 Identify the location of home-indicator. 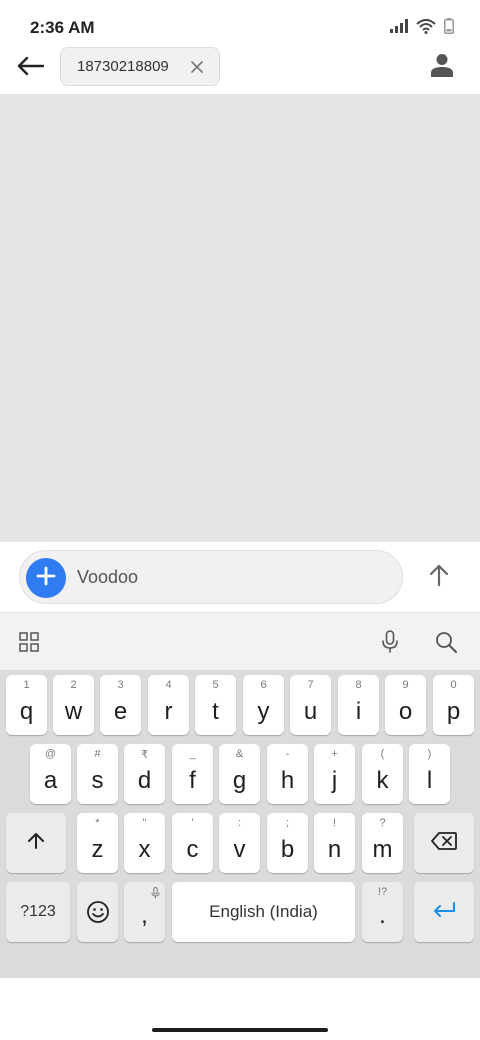
(240, 1030).